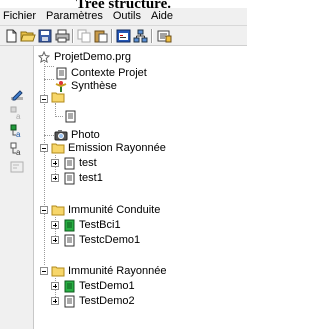  I want to click on network-icon, so click(140, 36).